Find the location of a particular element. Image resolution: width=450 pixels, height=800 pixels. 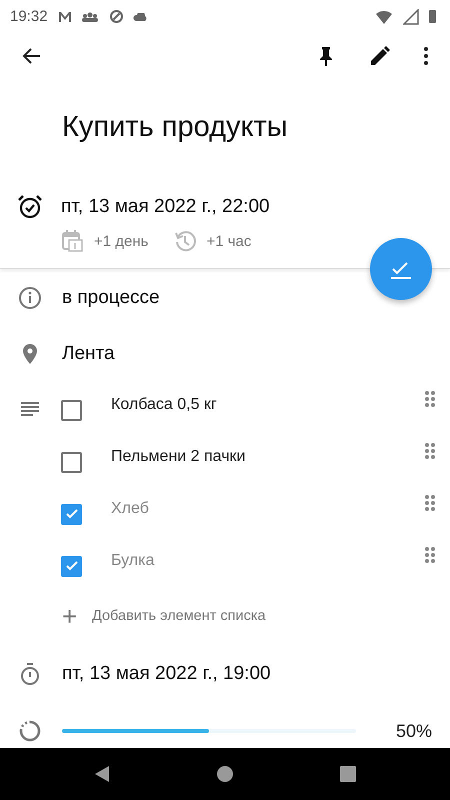

snooze-hour-button: +1 час is located at coordinates (213, 241).